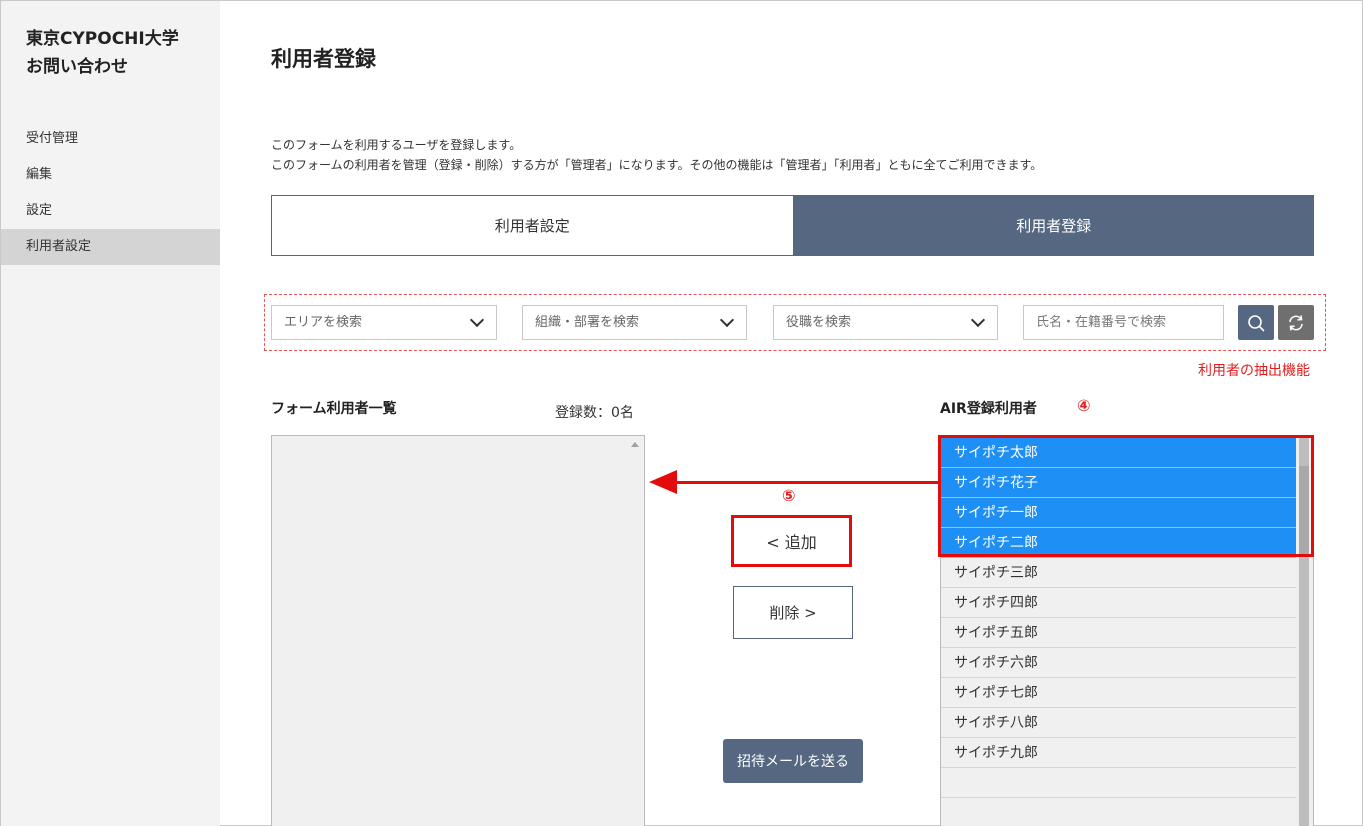  Describe the element at coordinates (77, 67) in the screenshot. I see `brand-subtitle: お問い合わせ` at that location.